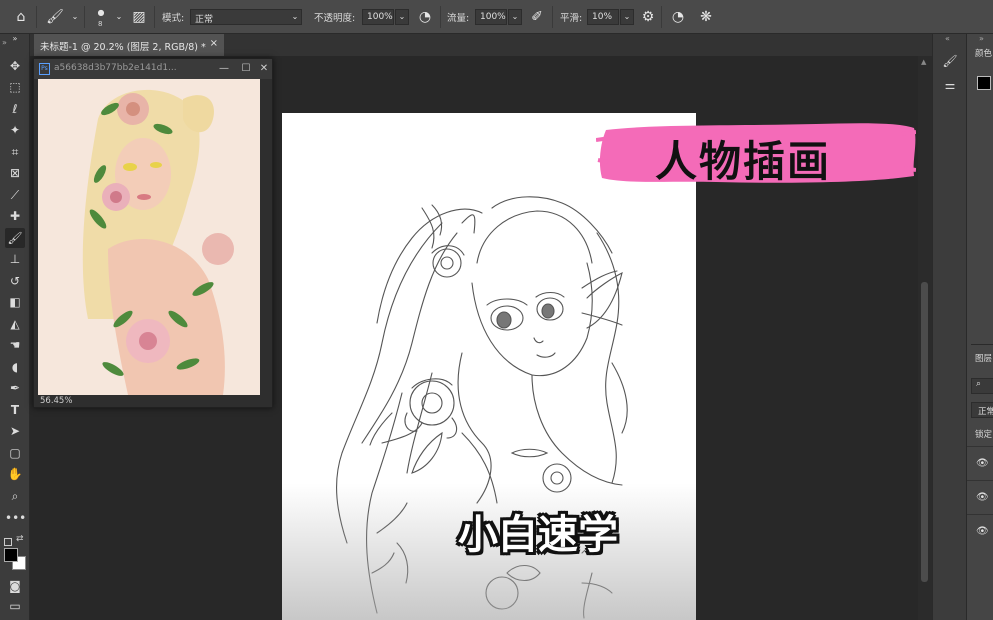 The width and height of the screenshot is (993, 620). What do you see at coordinates (743, 161) in the screenshot?
I see `title-badge-text: 人物插画` at bounding box center [743, 161].